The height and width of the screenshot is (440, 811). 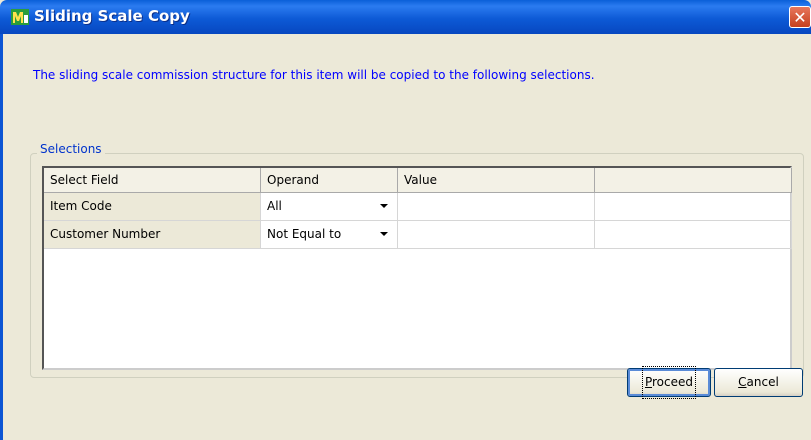 I want to click on select-field-cell: Item Code, so click(x=152, y=206).